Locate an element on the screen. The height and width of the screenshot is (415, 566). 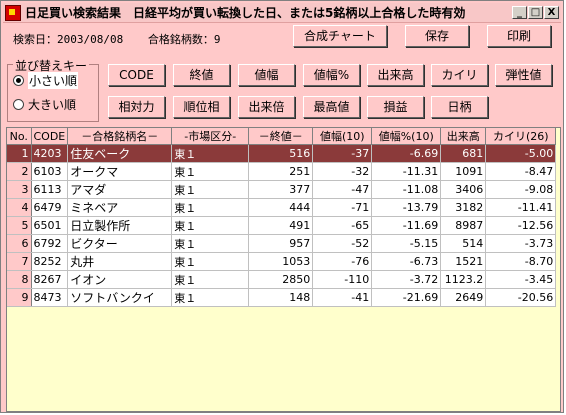
table-row: 4 6479 ミネベア 東１ 444 -71 -13.79 3182 -11.41 is located at coordinates (282, 207).